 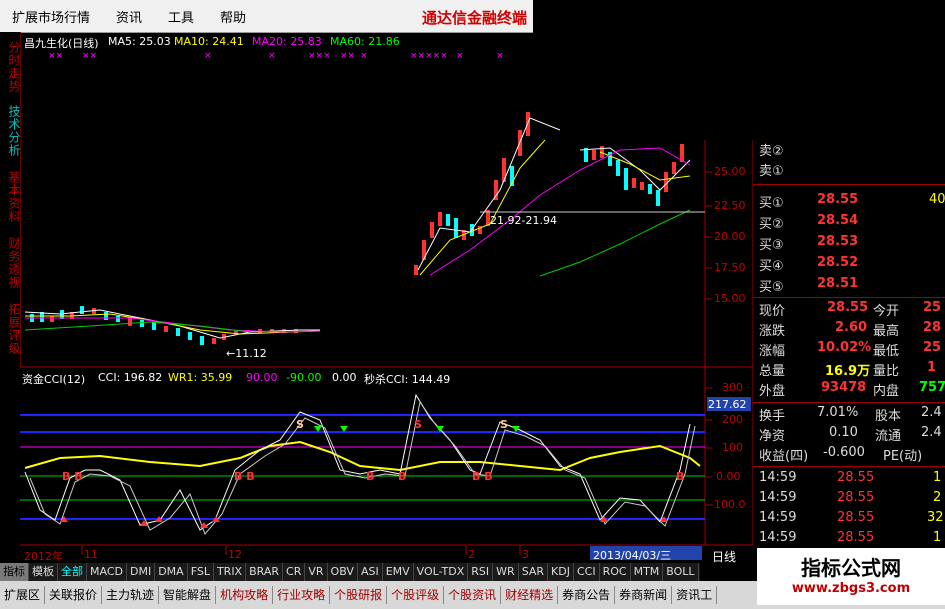 What do you see at coordinates (107, 572) in the screenshot?
I see `tab-macd: MACD` at bounding box center [107, 572].